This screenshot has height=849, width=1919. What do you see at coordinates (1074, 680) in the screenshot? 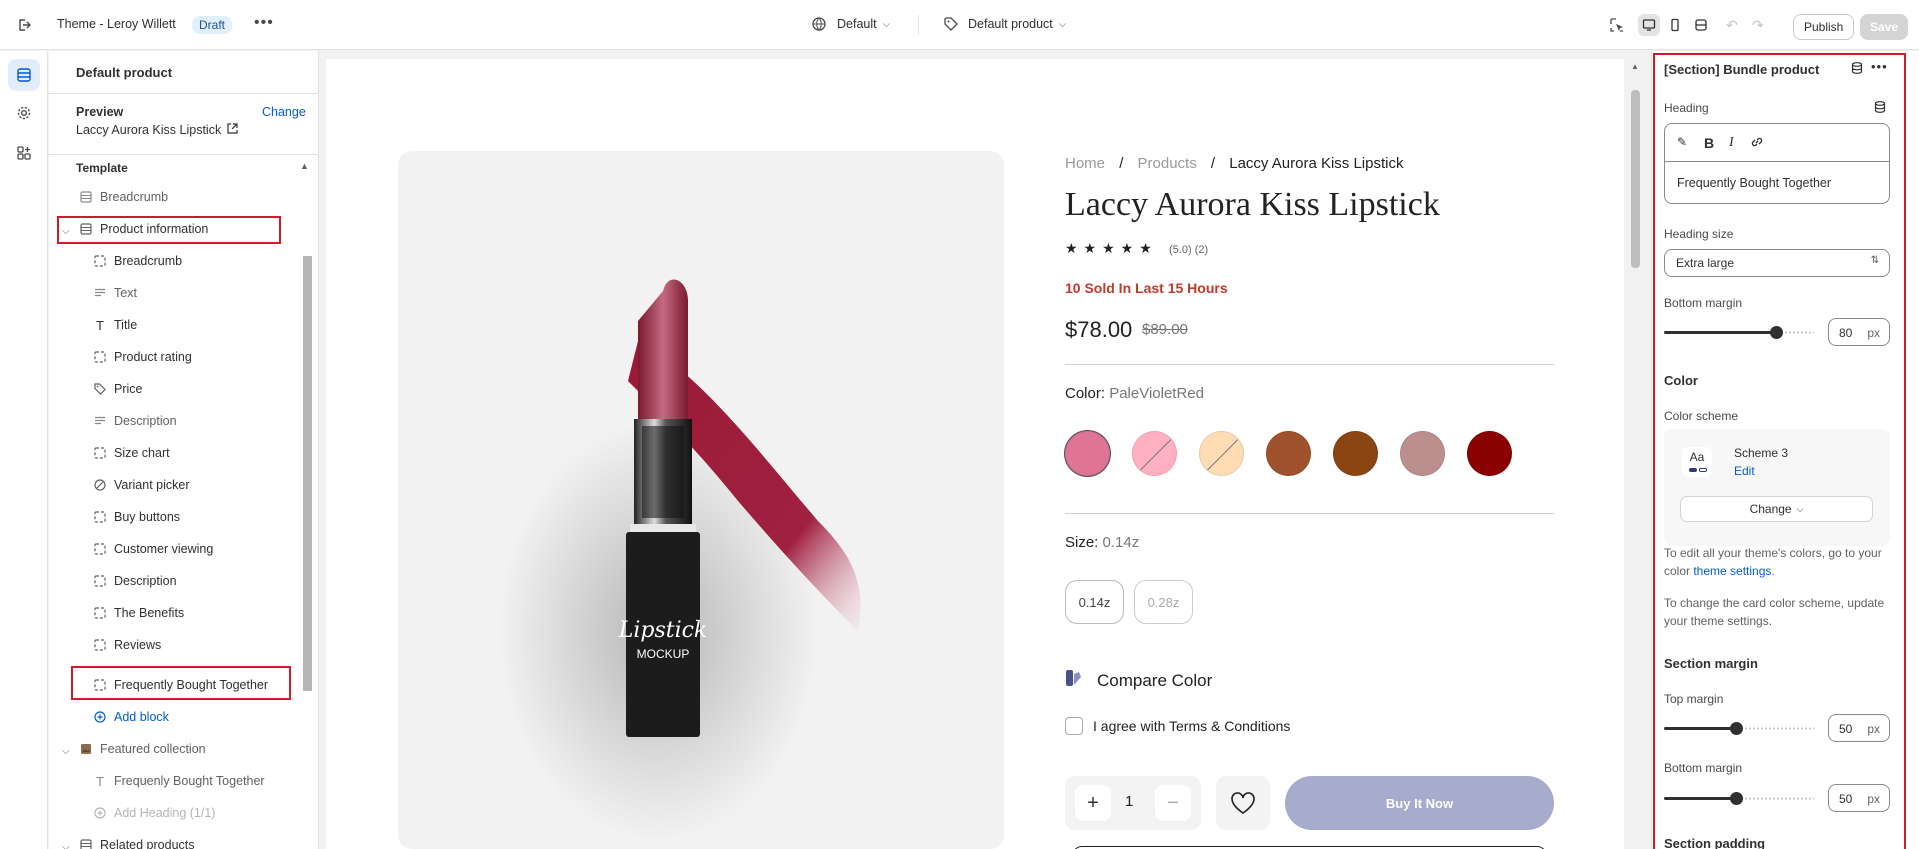
I see `compare-icon` at bounding box center [1074, 680].